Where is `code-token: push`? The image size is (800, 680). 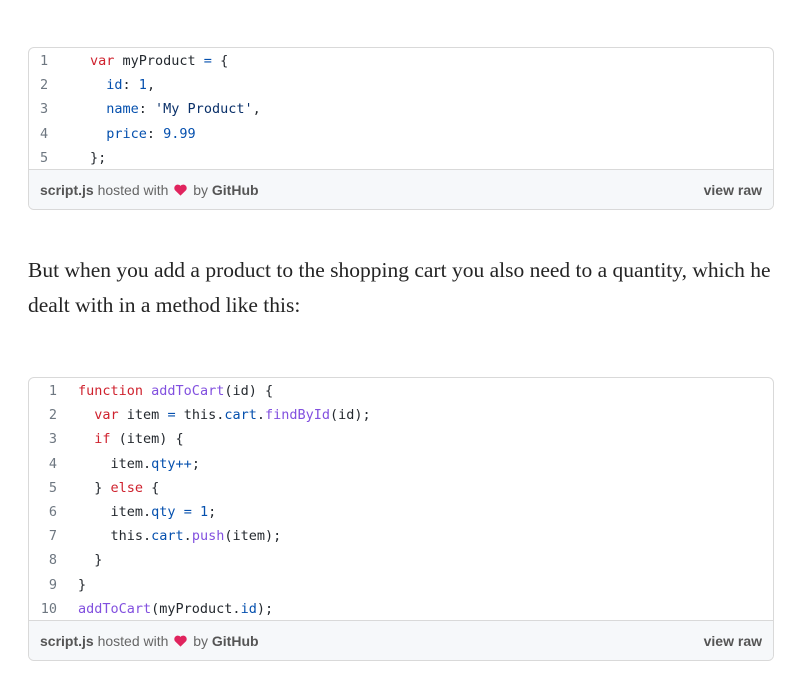 code-token: push is located at coordinates (208, 536).